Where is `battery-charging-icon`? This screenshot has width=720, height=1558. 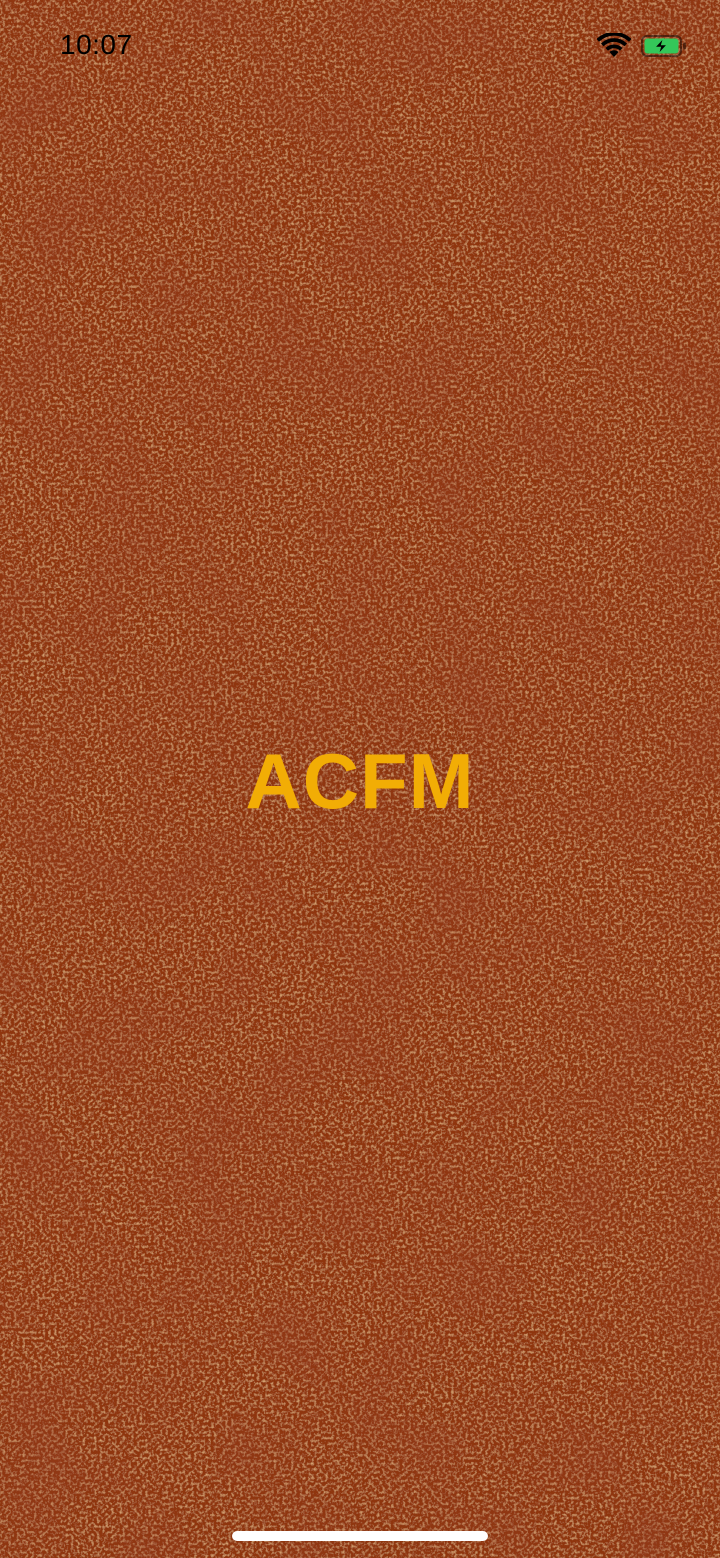
battery-charging-icon is located at coordinates (663, 46).